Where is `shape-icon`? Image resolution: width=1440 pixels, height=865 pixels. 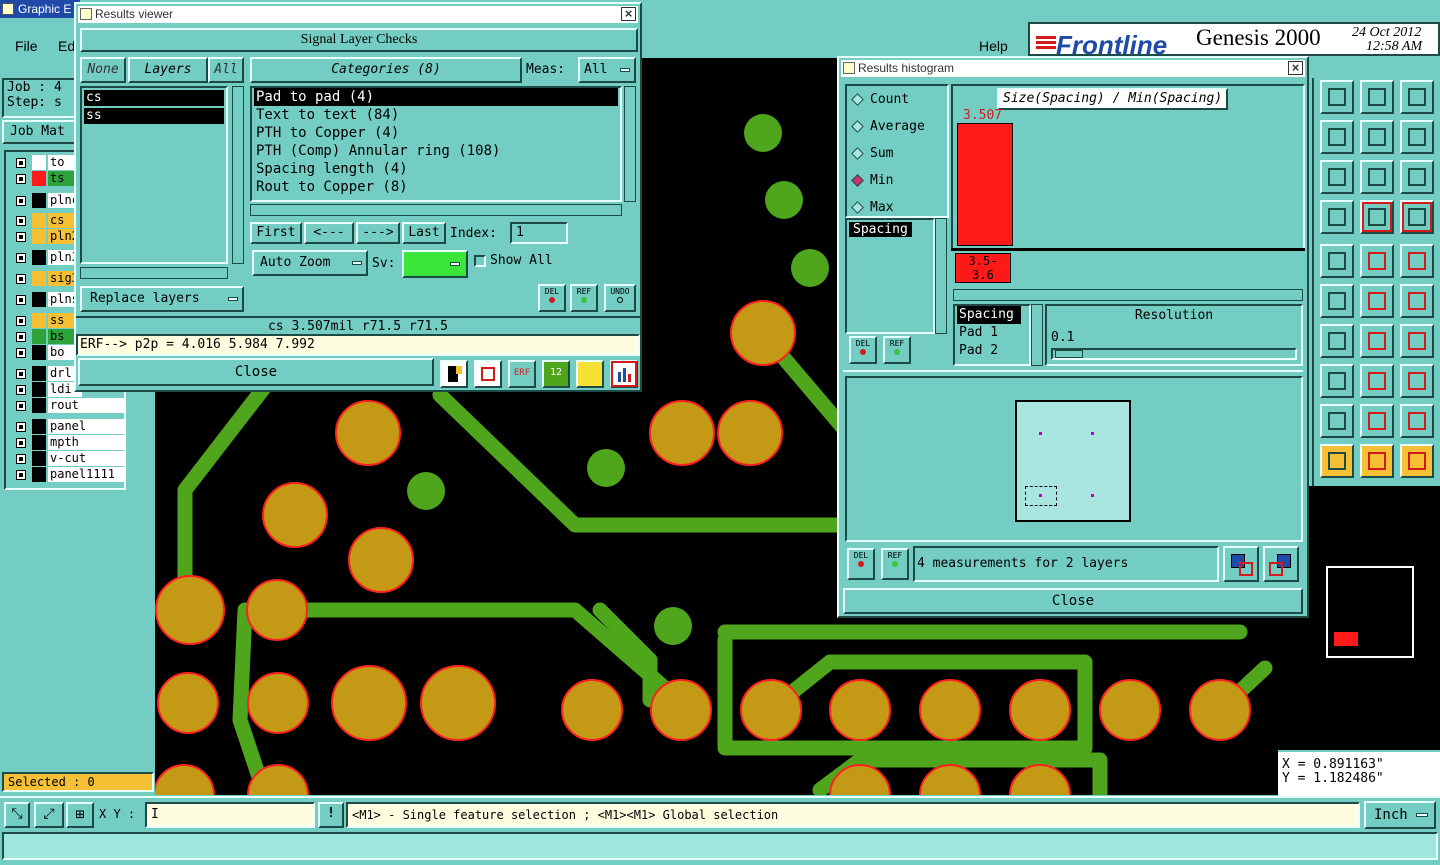
shape-icon is located at coordinates (1417, 381).